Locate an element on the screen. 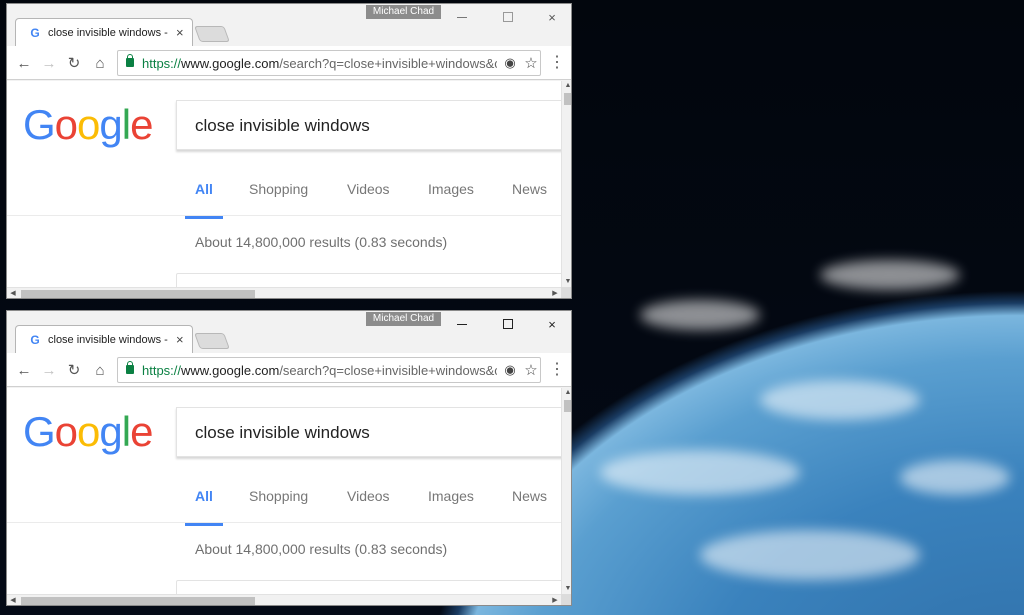 The height and width of the screenshot is (615, 1024). close-icon: × is located at coordinates (552, 17).